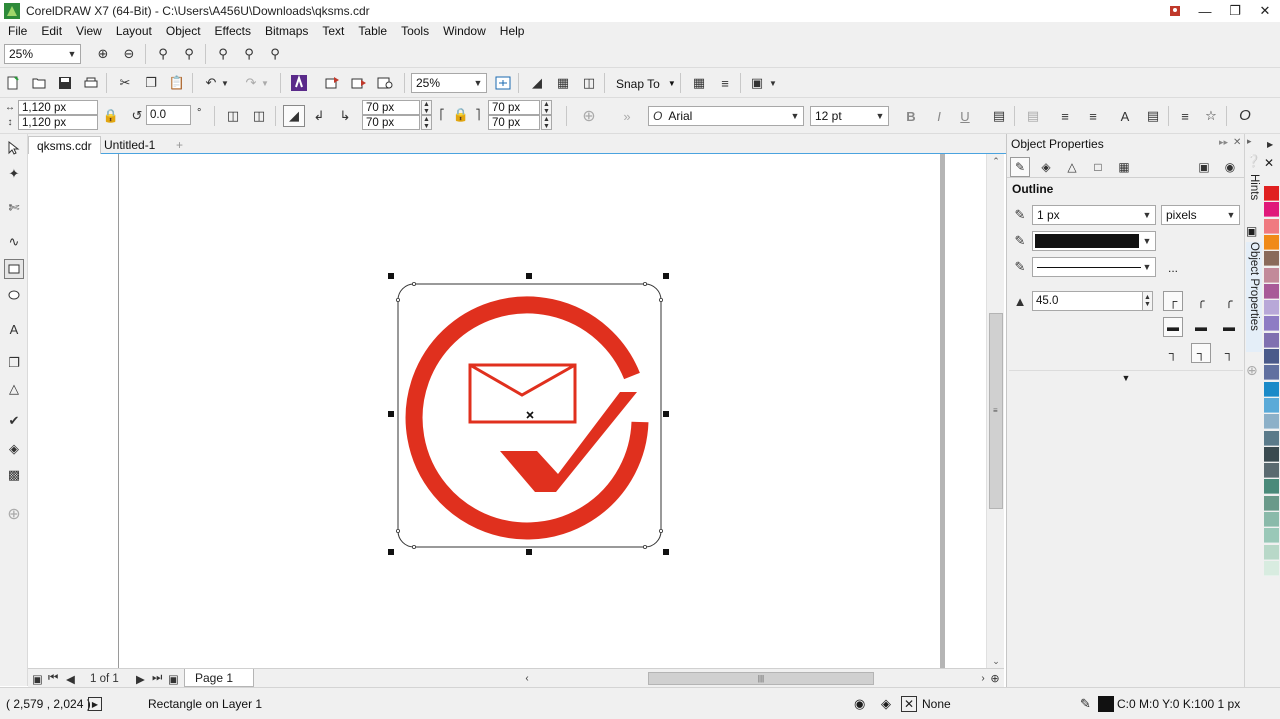  I want to click on pick-tool-icon, so click(14, 148).